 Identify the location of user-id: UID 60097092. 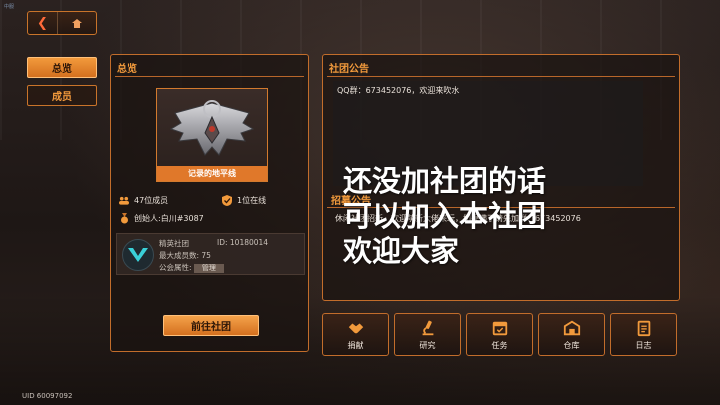
(47, 396).